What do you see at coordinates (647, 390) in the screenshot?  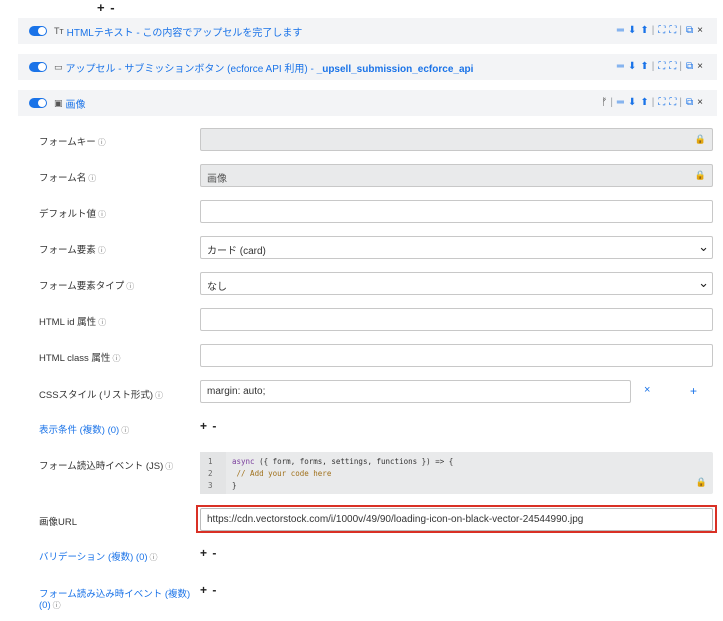 I see `remove-css-item-button: ×` at bounding box center [647, 390].